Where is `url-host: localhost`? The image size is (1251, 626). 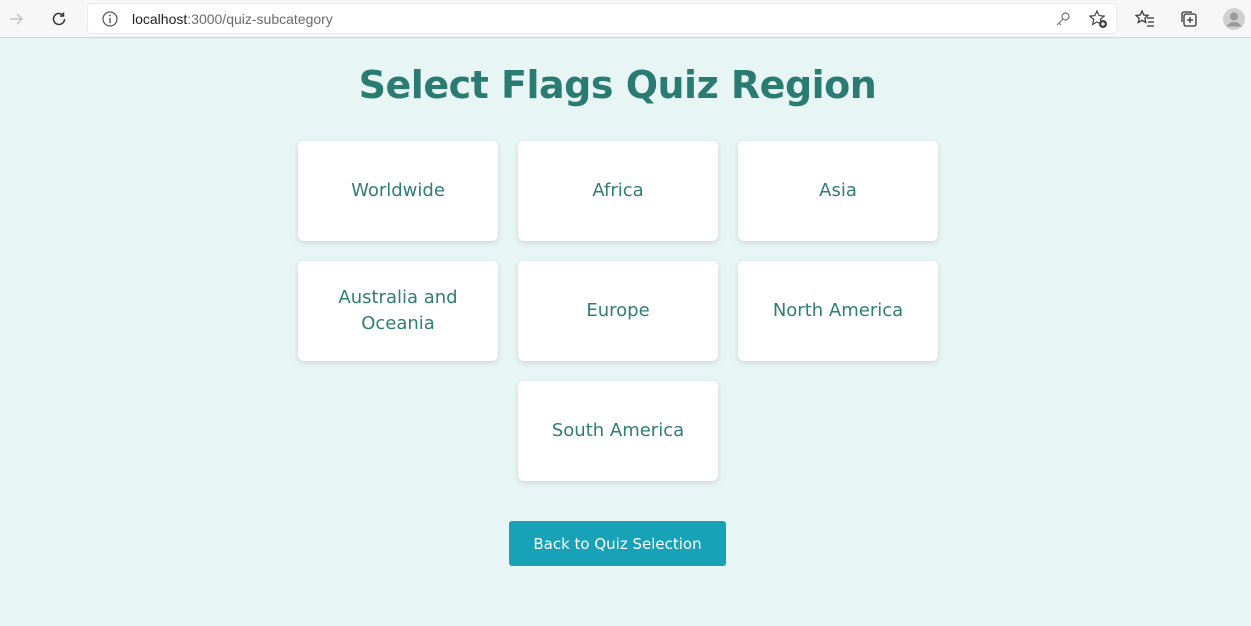 url-host: localhost is located at coordinates (160, 19).